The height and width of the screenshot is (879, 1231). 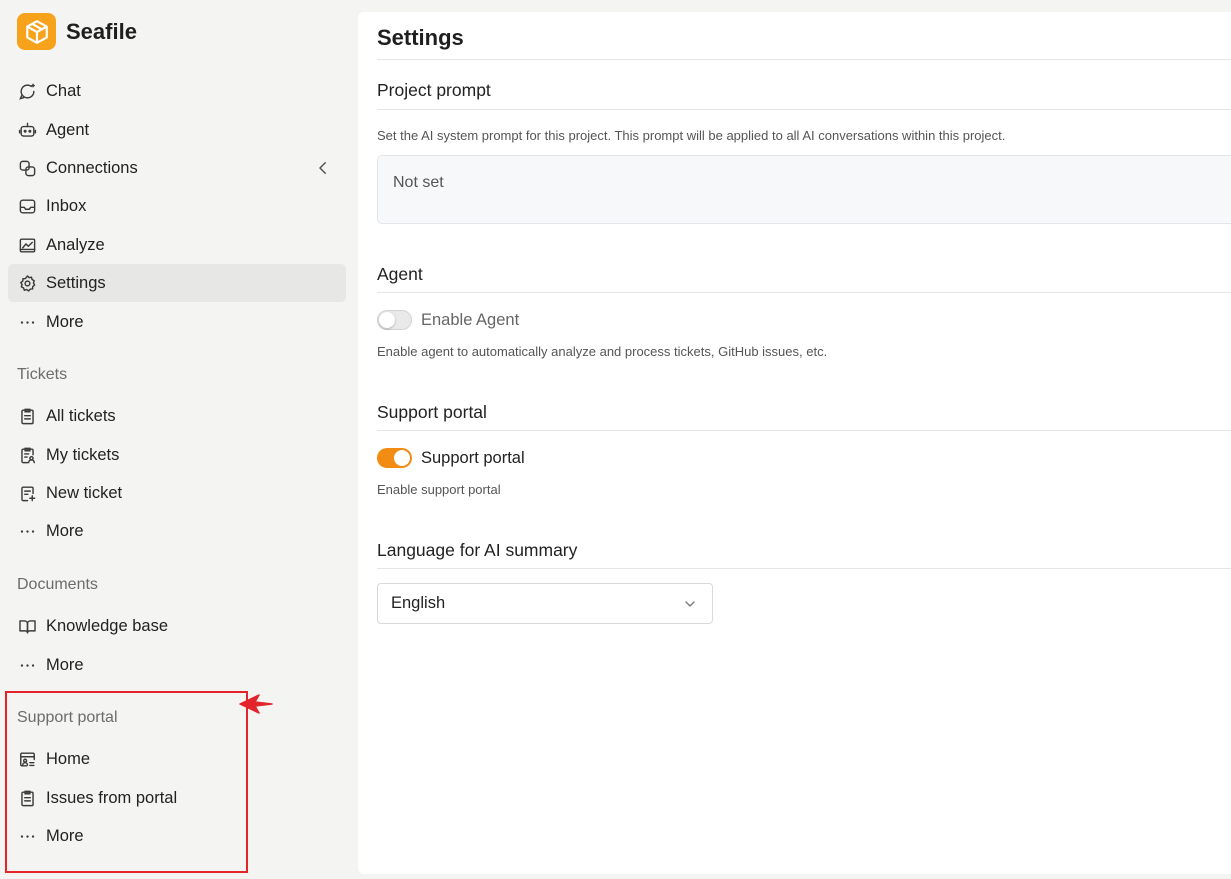 What do you see at coordinates (323, 168) in the screenshot?
I see `chevron-left-icon` at bounding box center [323, 168].